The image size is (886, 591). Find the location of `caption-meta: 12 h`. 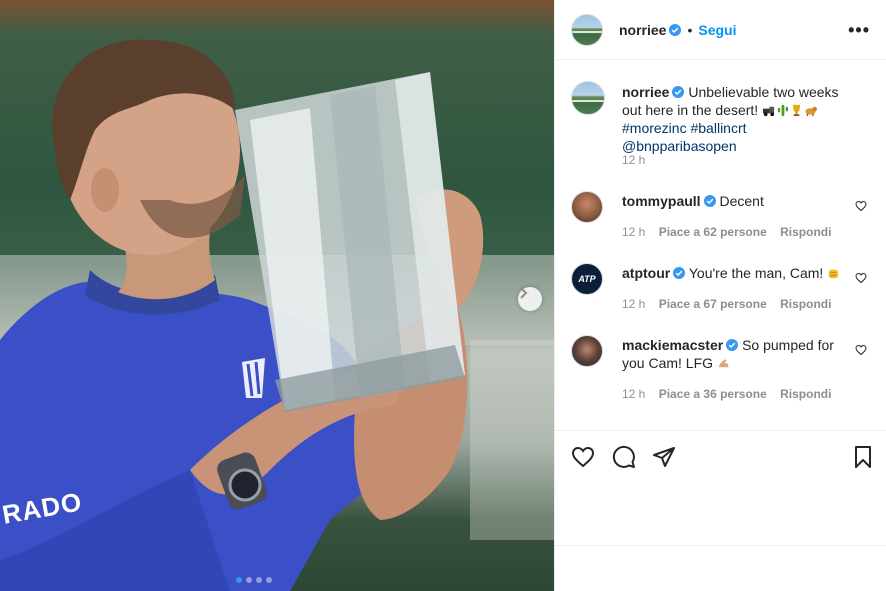

caption-meta: 12 h is located at coordinates (638, 160).